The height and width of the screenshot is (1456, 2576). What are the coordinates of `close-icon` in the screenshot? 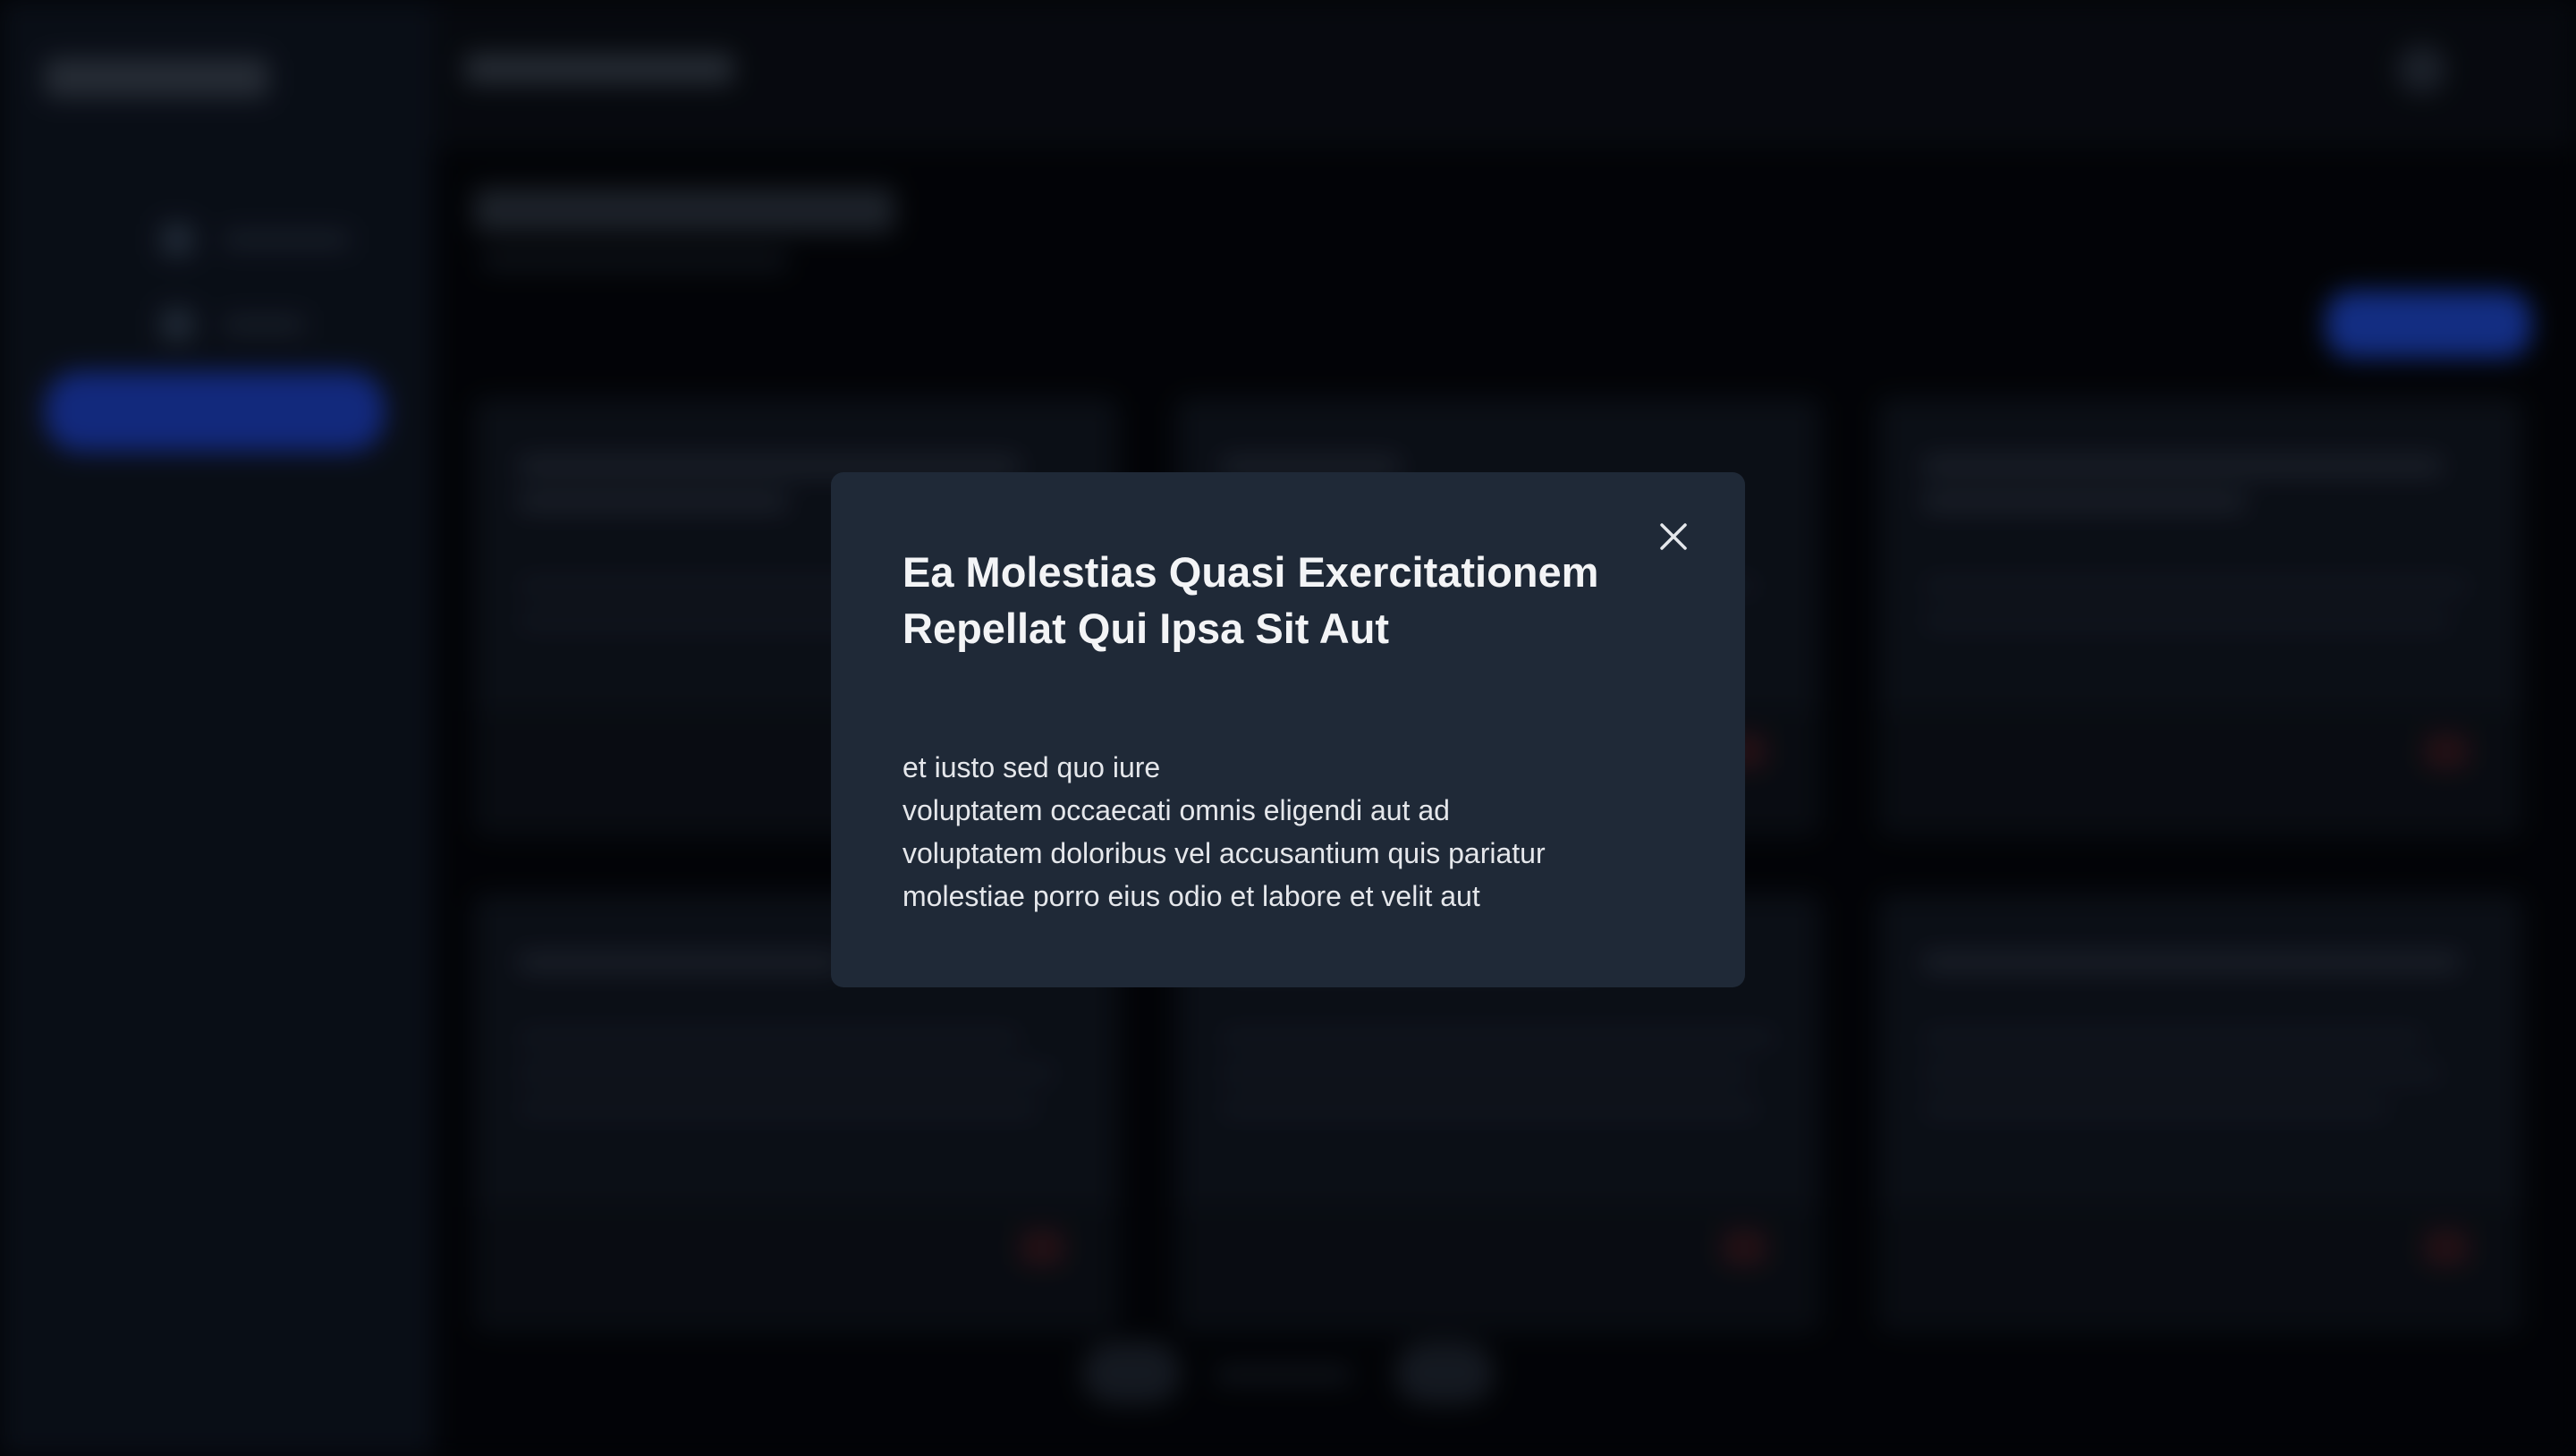 It's located at (1673, 536).